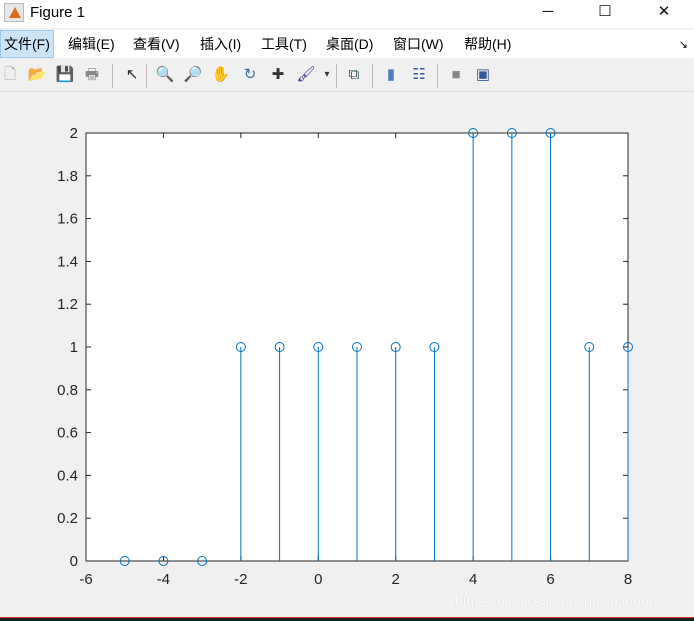 The image size is (694, 621). I want to click on y-tick-label: 0.8, so click(67, 390).